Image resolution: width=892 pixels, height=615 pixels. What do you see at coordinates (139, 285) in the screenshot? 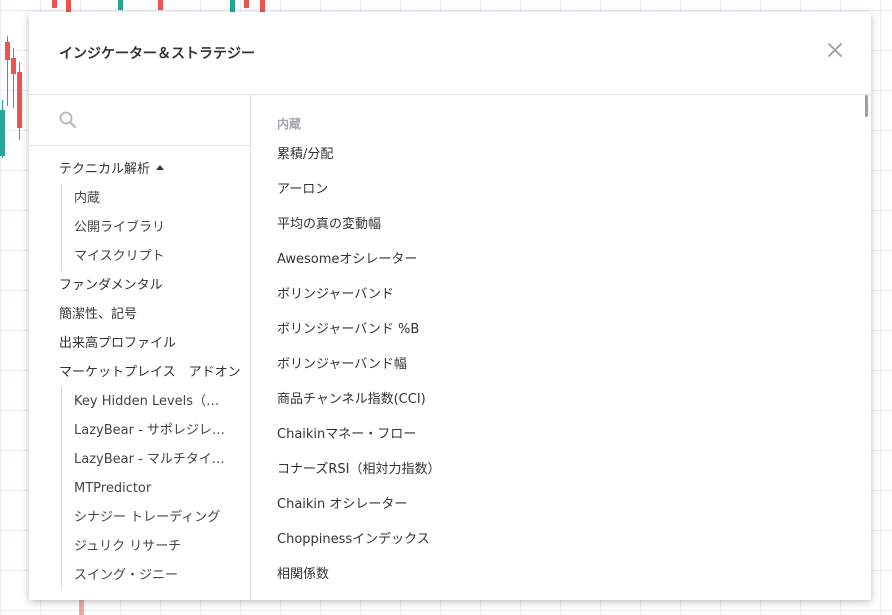
I see `nav-item-fundamental: ファンダメンタル` at bounding box center [139, 285].